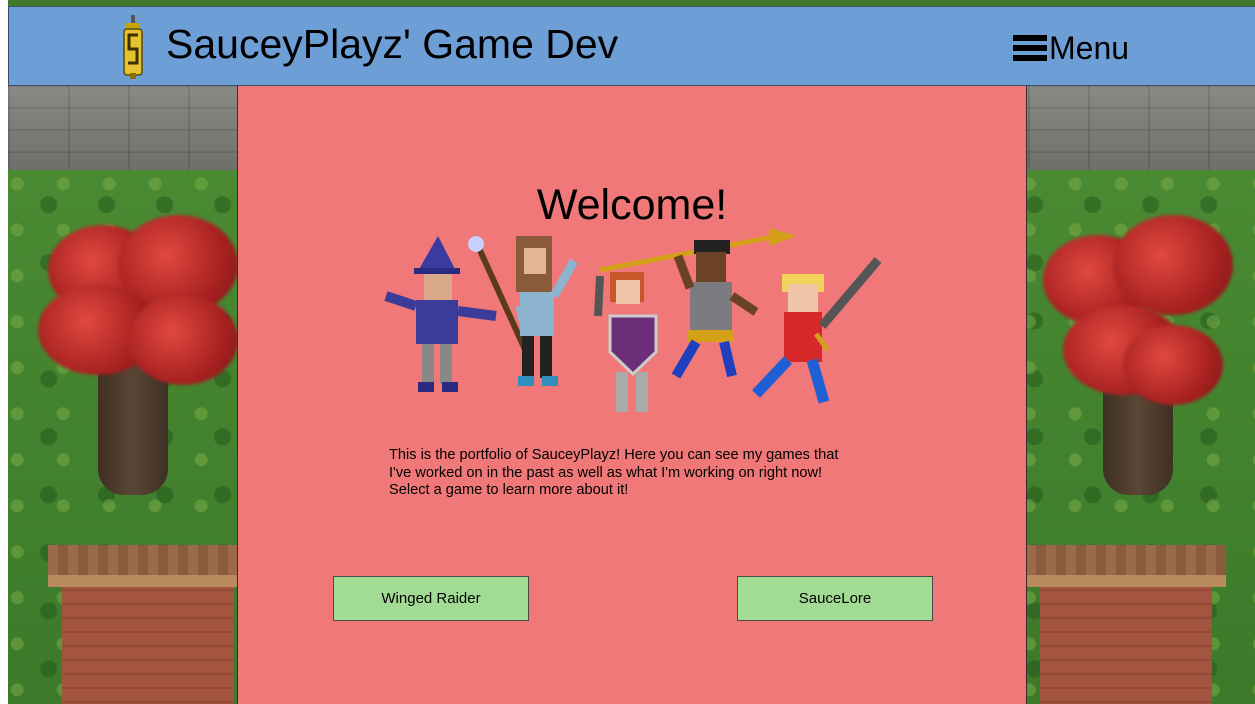 This screenshot has height=704, width=1255. Describe the element at coordinates (431, 598) in the screenshot. I see `winged-raider-button: Winged Raider` at that location.